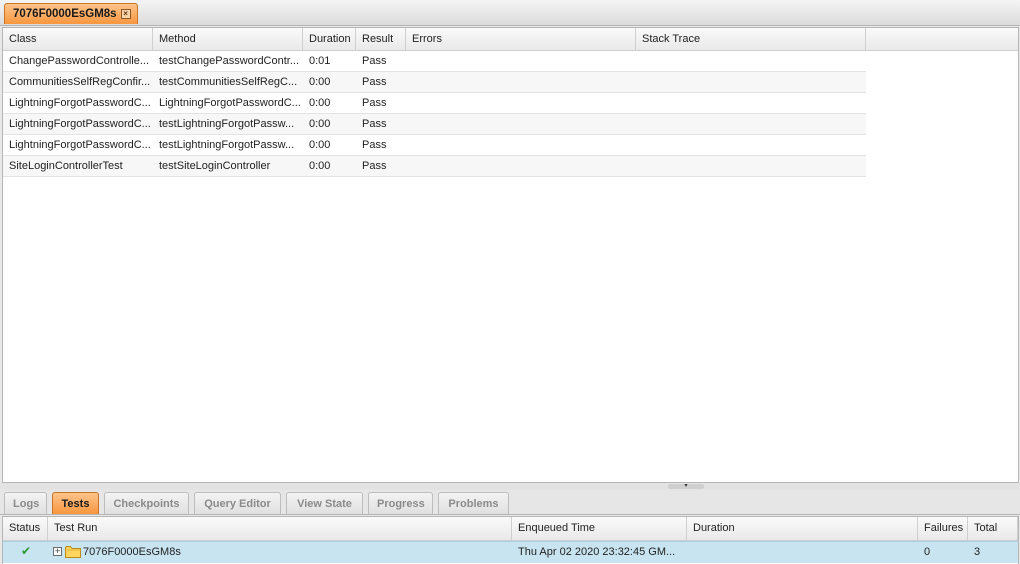 The width and height of the screenshot is (1020, 564). I want to click on duration-cell: 0:01, so click(320, 61).